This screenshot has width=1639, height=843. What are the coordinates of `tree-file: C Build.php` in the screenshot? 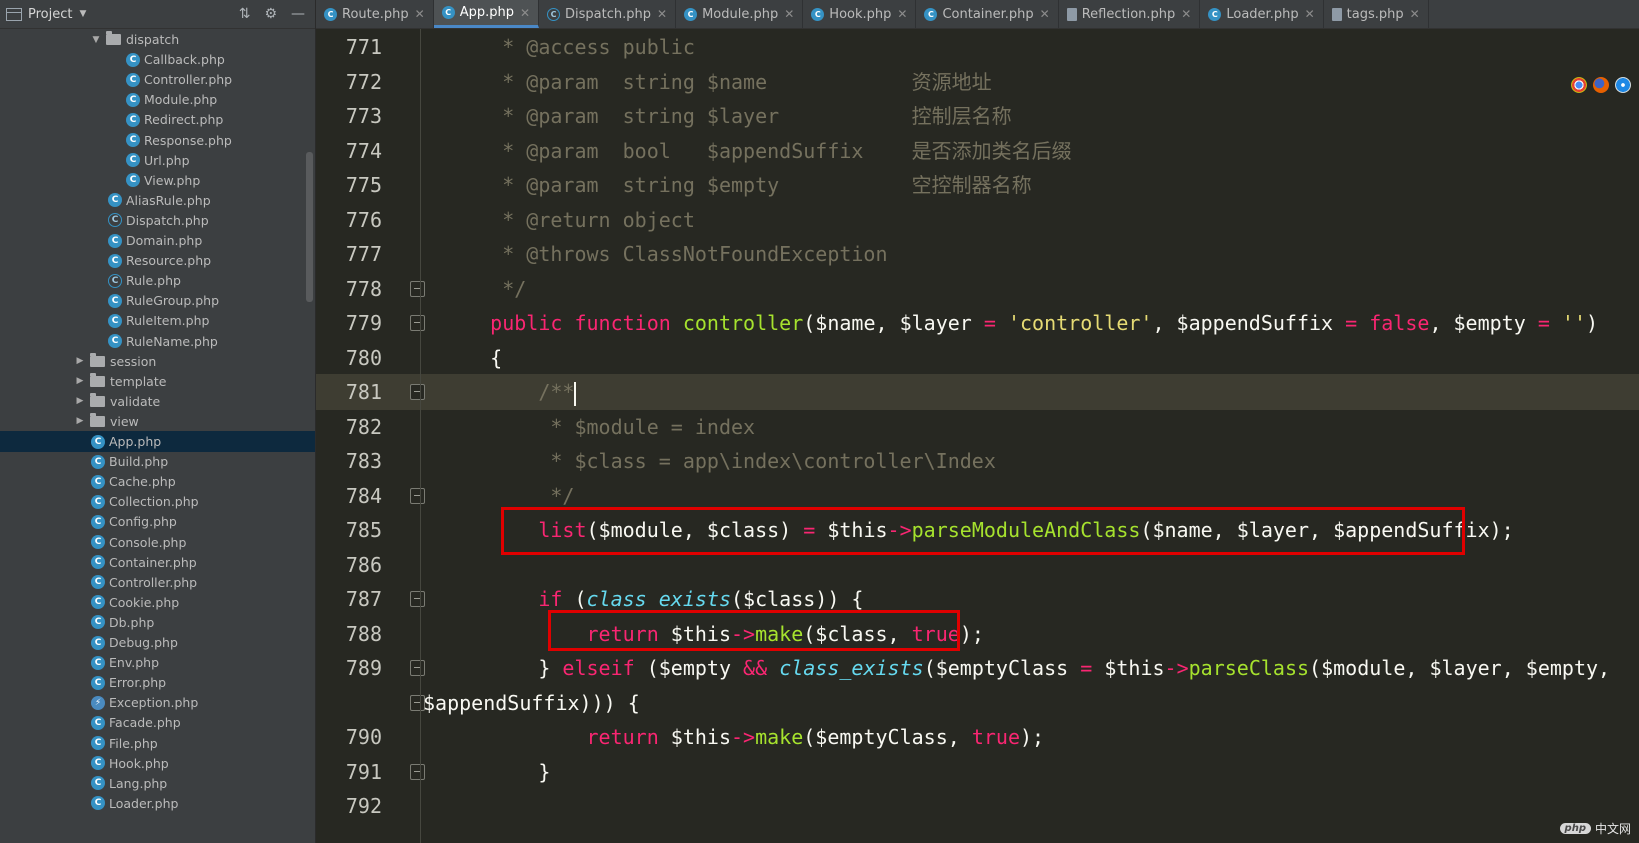 It's located at (157, 461).